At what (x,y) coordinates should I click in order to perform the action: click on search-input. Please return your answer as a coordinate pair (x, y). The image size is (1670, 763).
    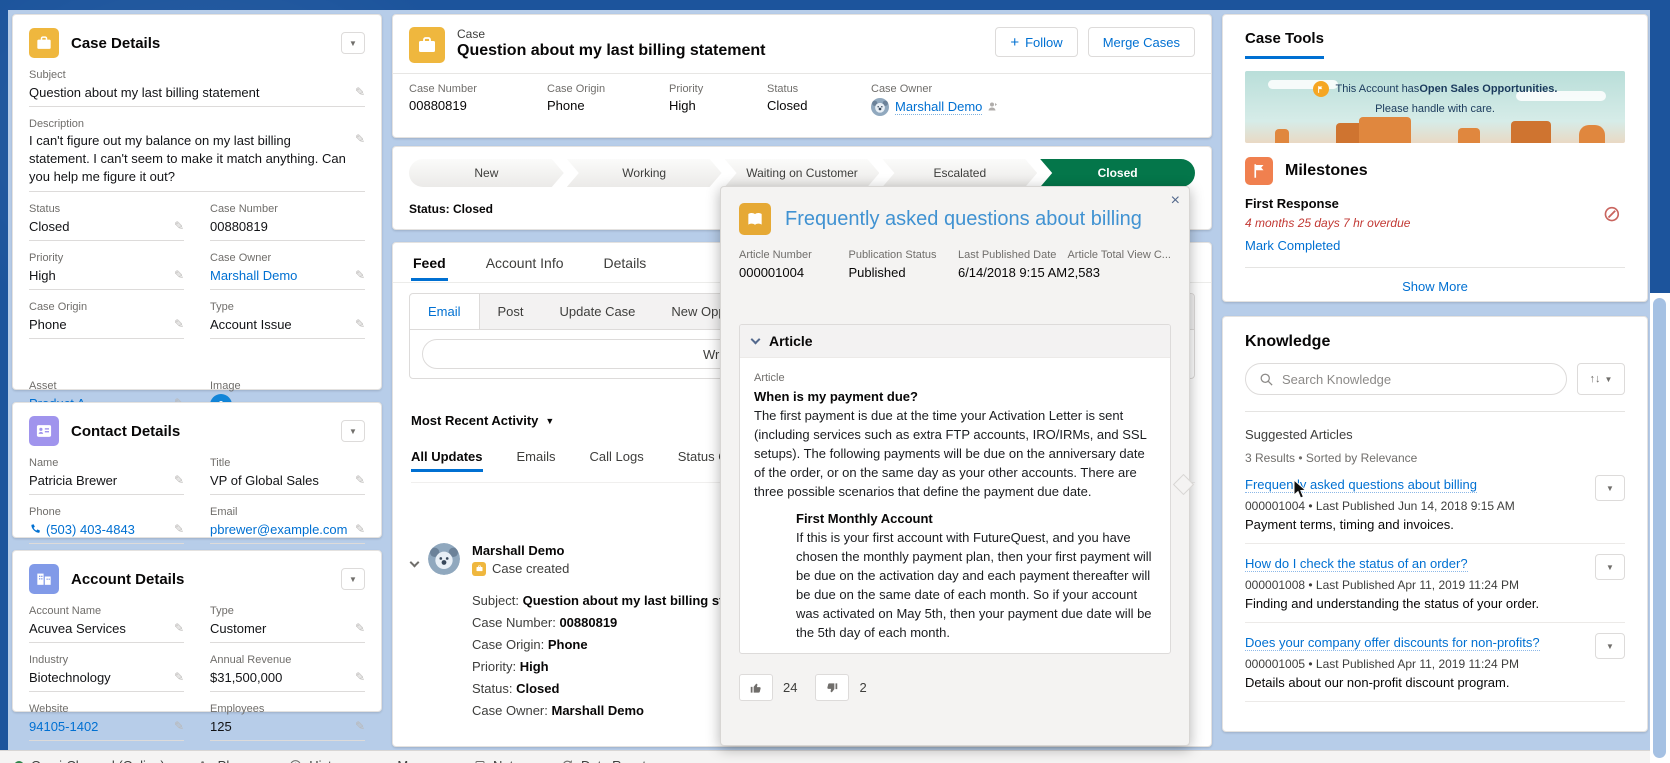
    Looking at the image, I should click on (1394, 379).